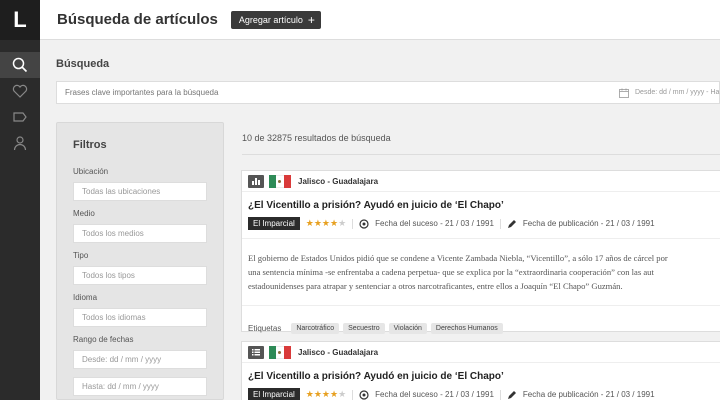 The image size is (720, 400). What do you see at coordinates (91, 171) in the screenshot?
I see `filter-label-location: Ubicación` at bounding box center [91, 171].